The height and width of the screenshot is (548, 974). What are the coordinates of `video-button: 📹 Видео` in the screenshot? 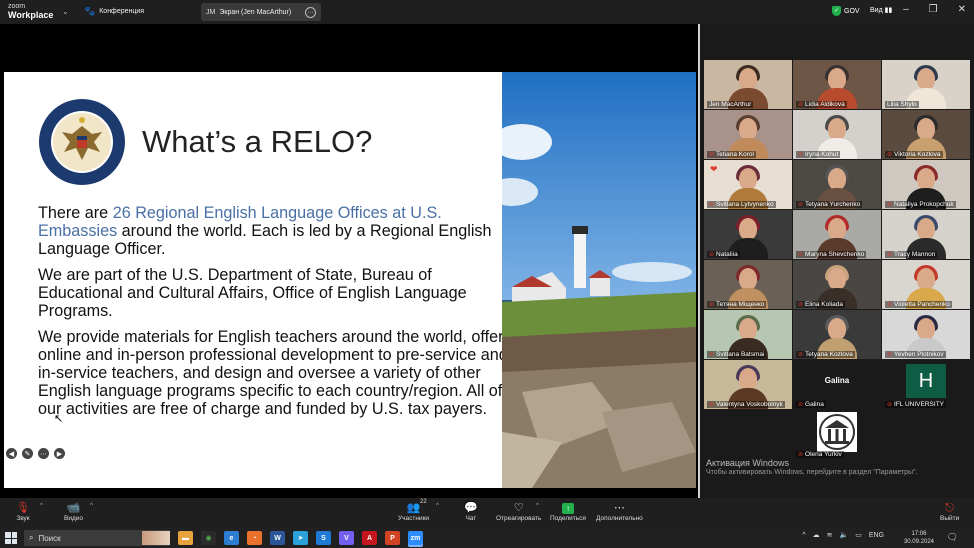 It's located at (73, 511).